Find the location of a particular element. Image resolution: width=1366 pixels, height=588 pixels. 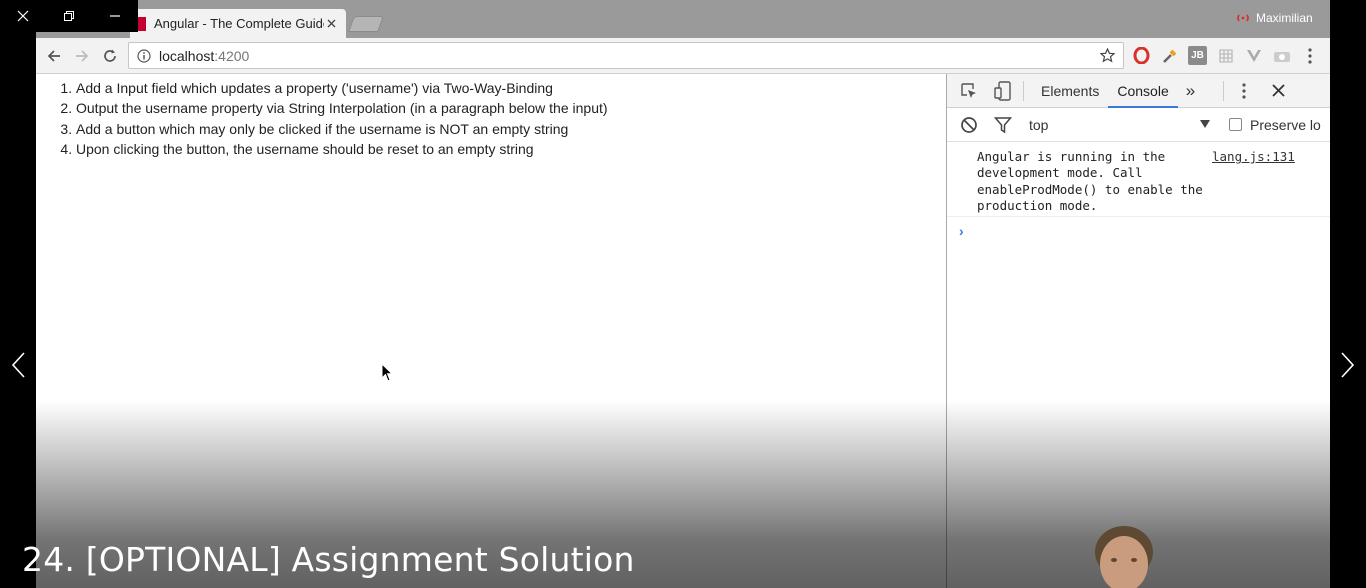

preserve-log-option: Preserve lo is located at coordinates (1275, 125).